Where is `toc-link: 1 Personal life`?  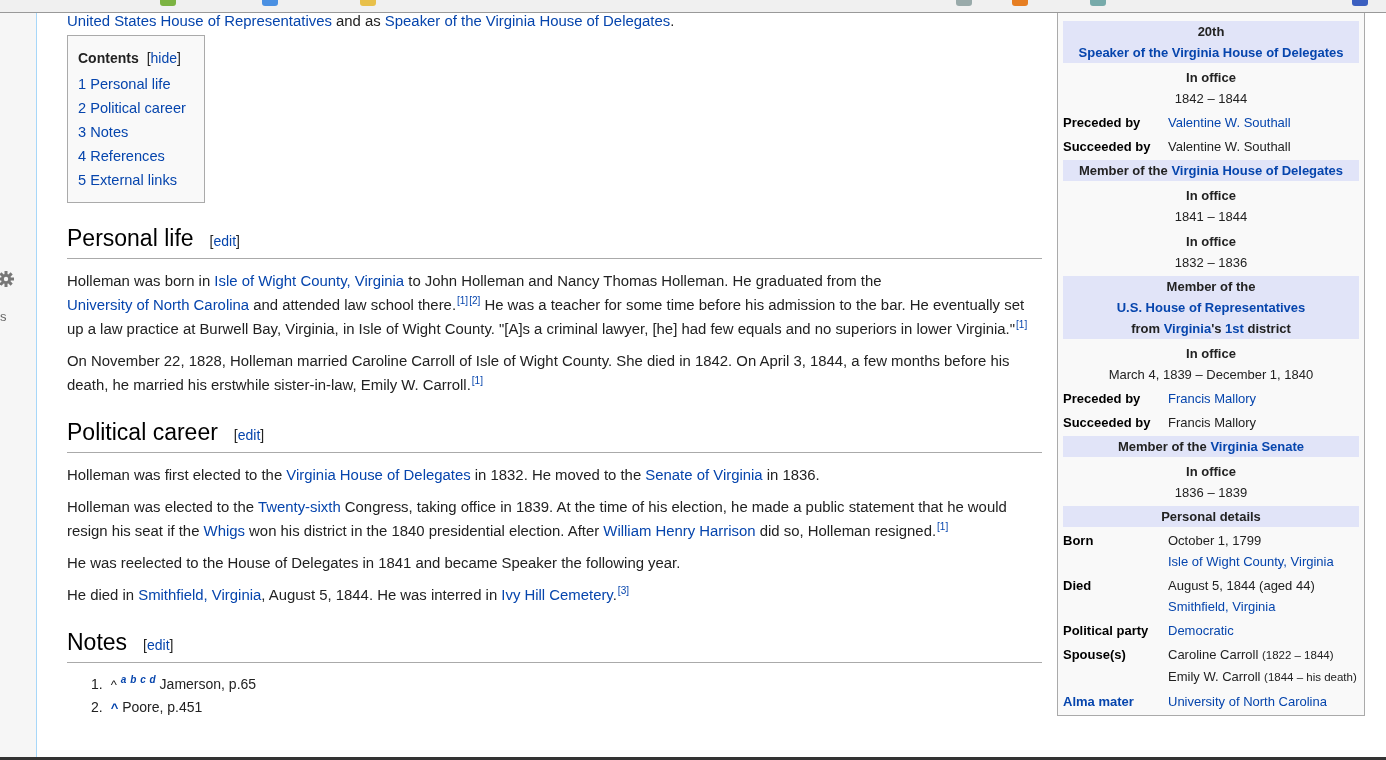
toc-link: 1 Personal life is located at coordinates (132, 84).